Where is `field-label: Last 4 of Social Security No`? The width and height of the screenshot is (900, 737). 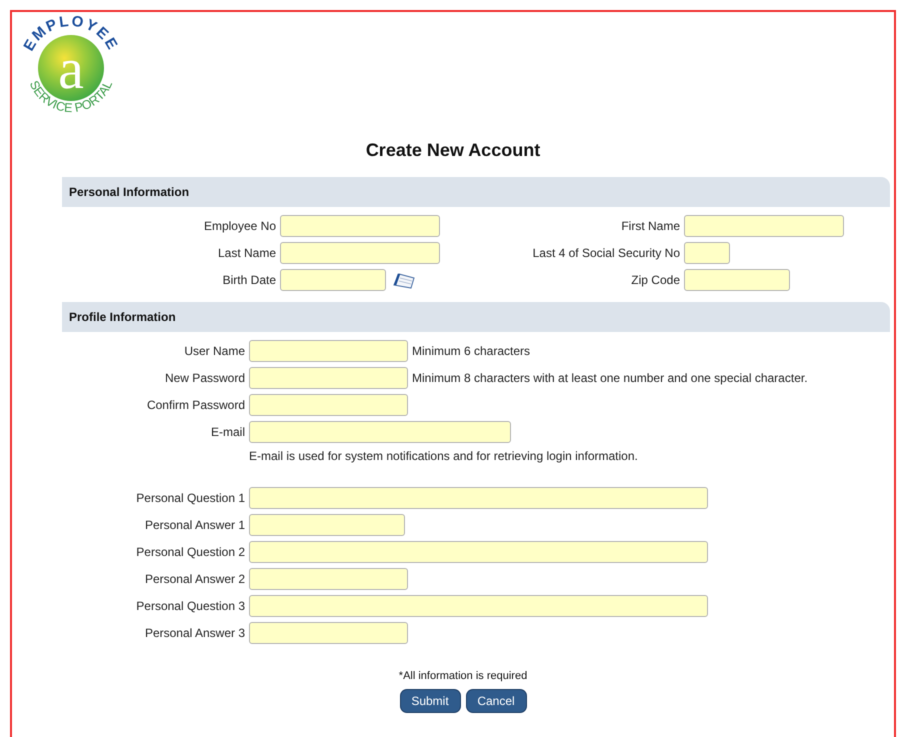
field-label: Last 4 of Social Security No is located at coordinates (606, 253).